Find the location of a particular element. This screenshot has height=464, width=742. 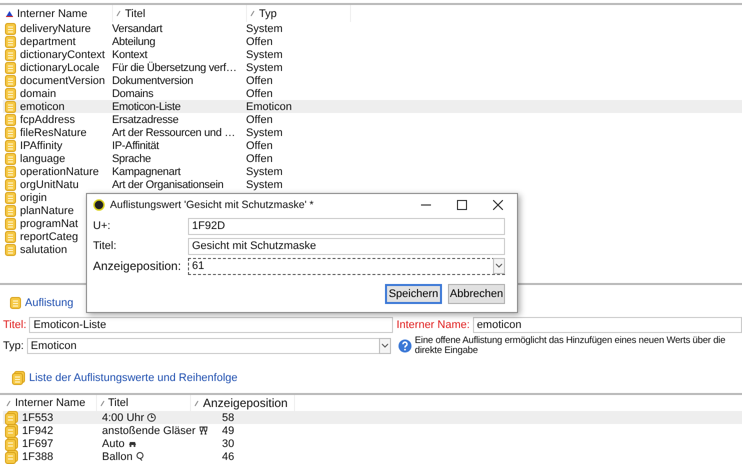

table-cell-text: 1F697 is located at coordinates (38, 444).